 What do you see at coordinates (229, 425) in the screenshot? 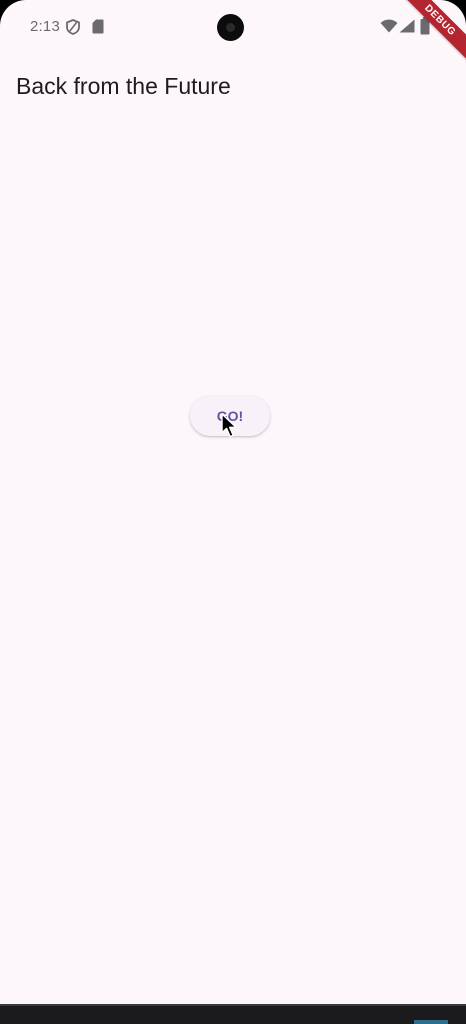
I see `mouse-cursor-icon` at bounding box center [229, 425].